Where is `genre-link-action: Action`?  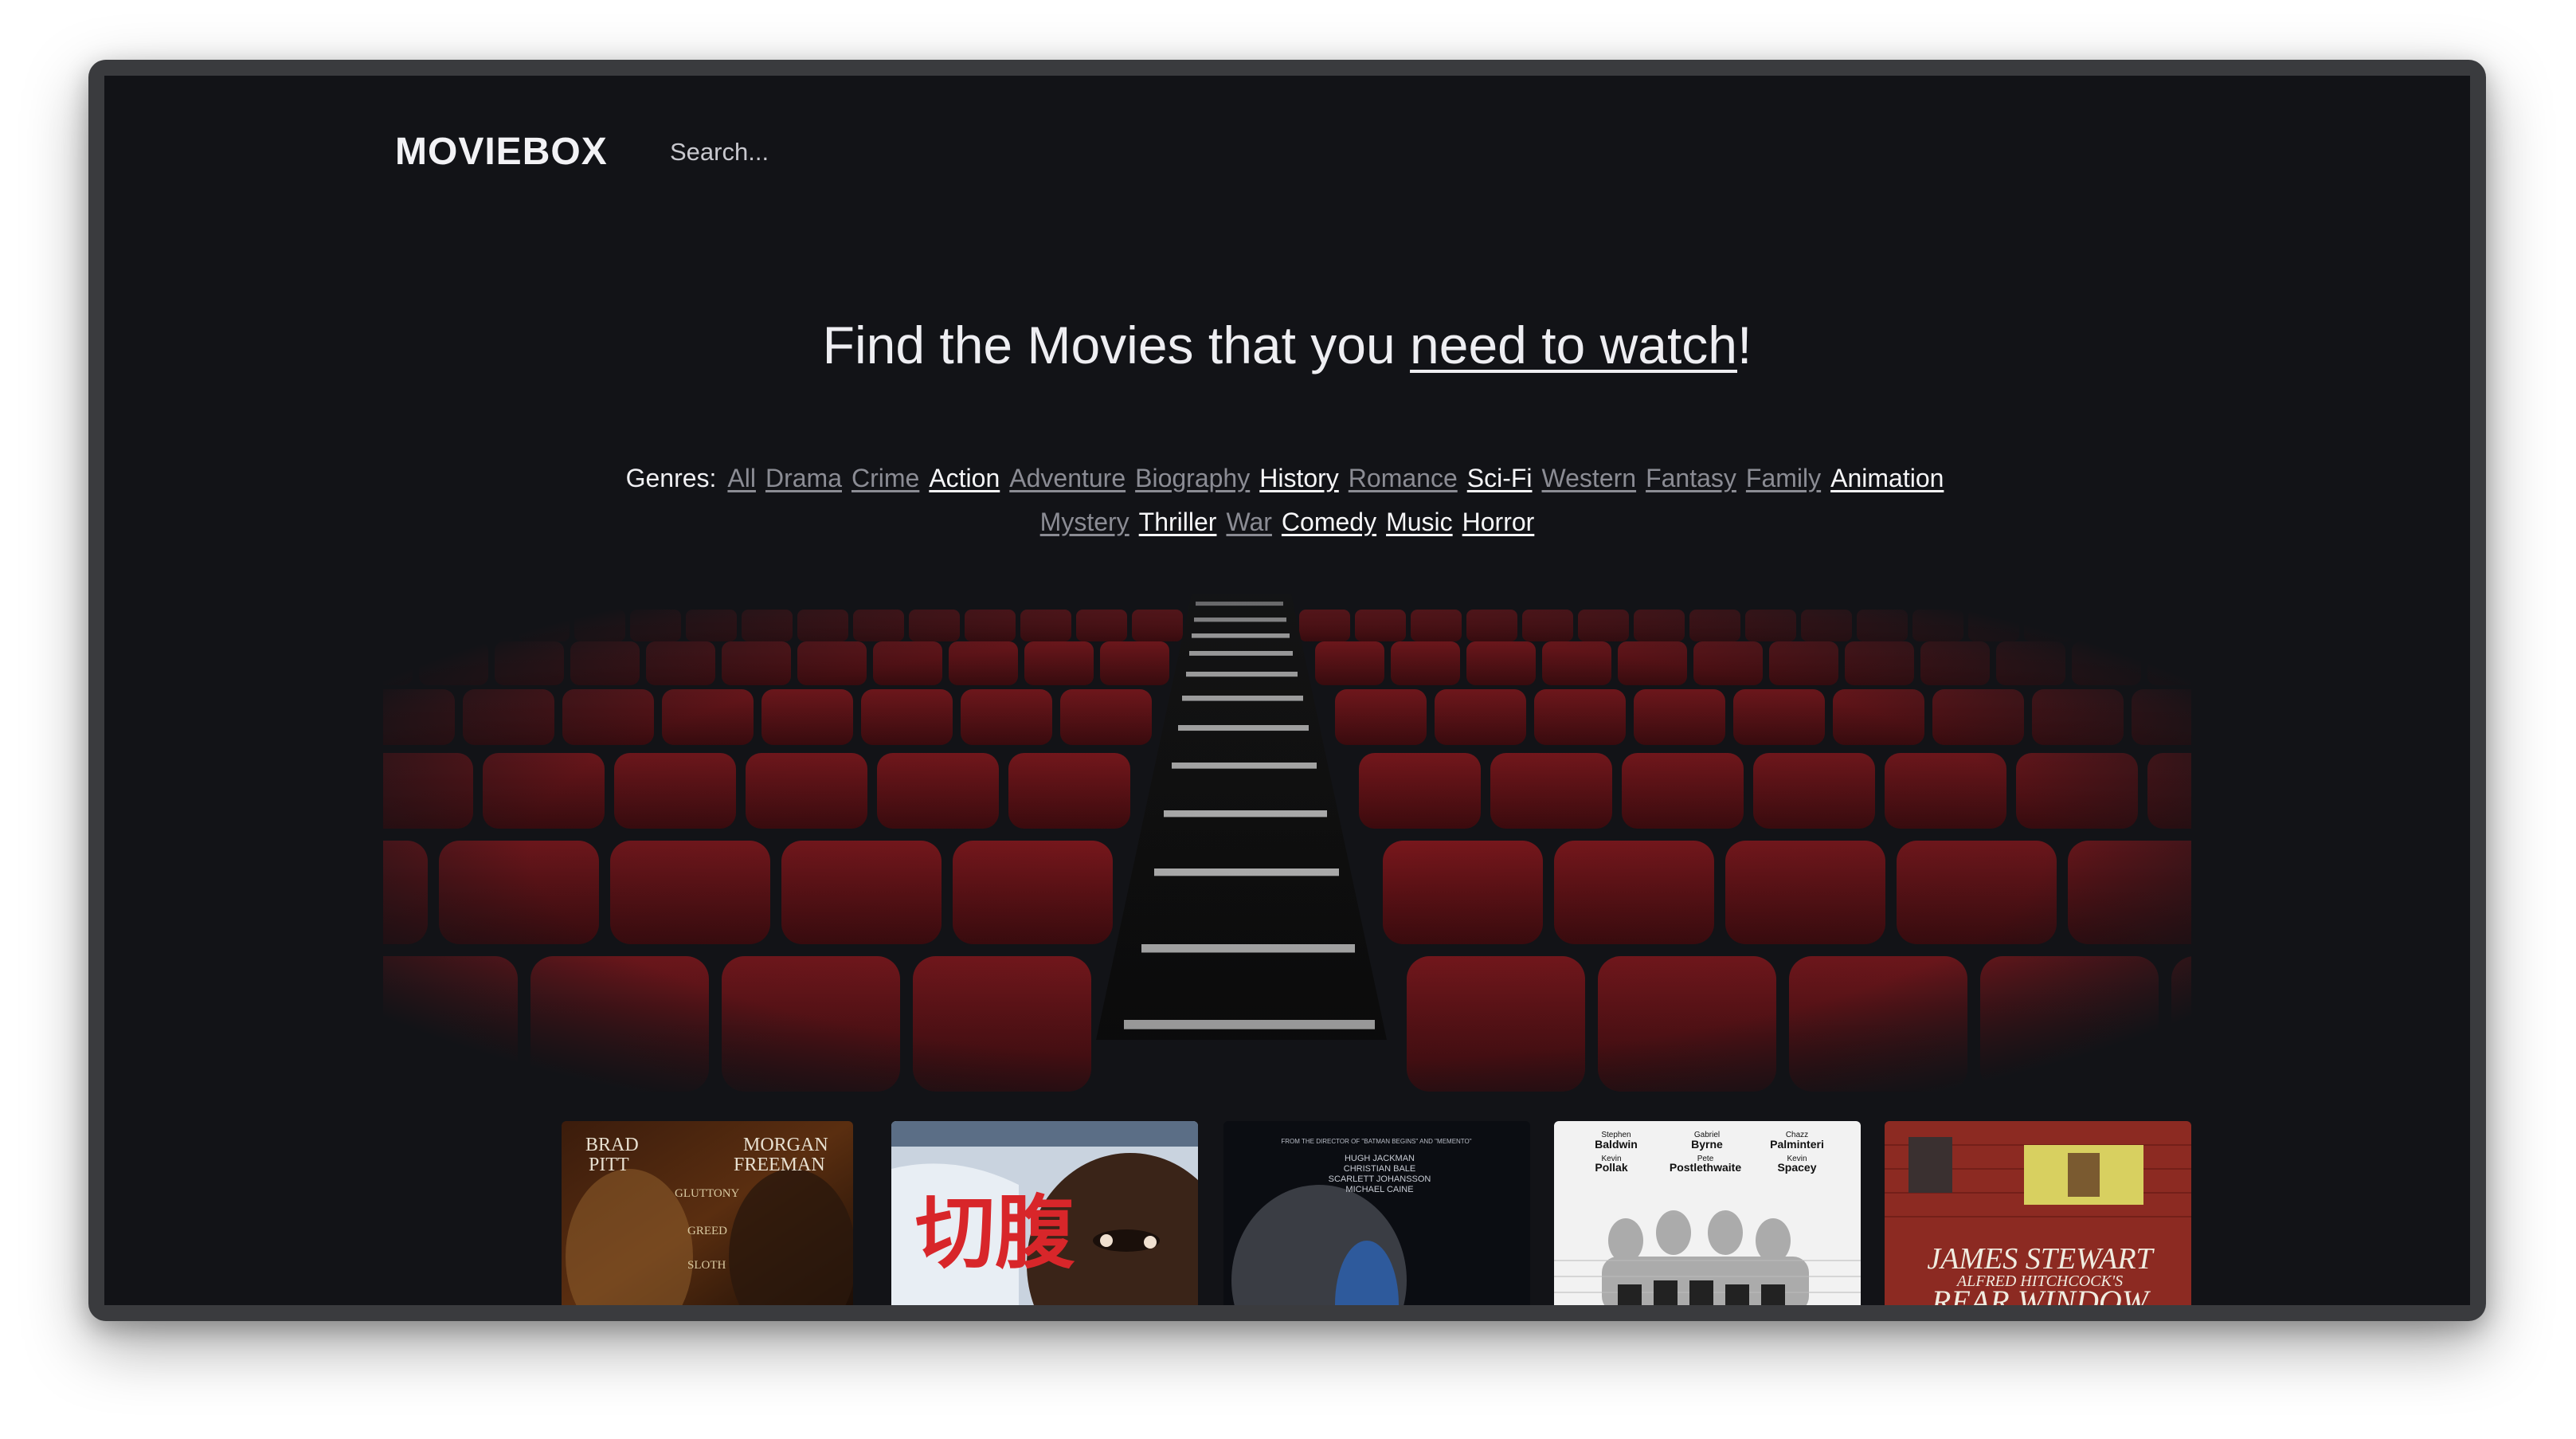 genre-link-action: Action is located at coordinates (964, 478).